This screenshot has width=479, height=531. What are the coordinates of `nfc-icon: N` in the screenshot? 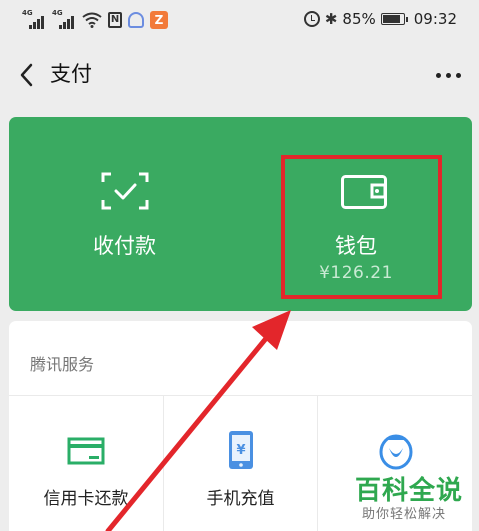 It's located at (115, 20).